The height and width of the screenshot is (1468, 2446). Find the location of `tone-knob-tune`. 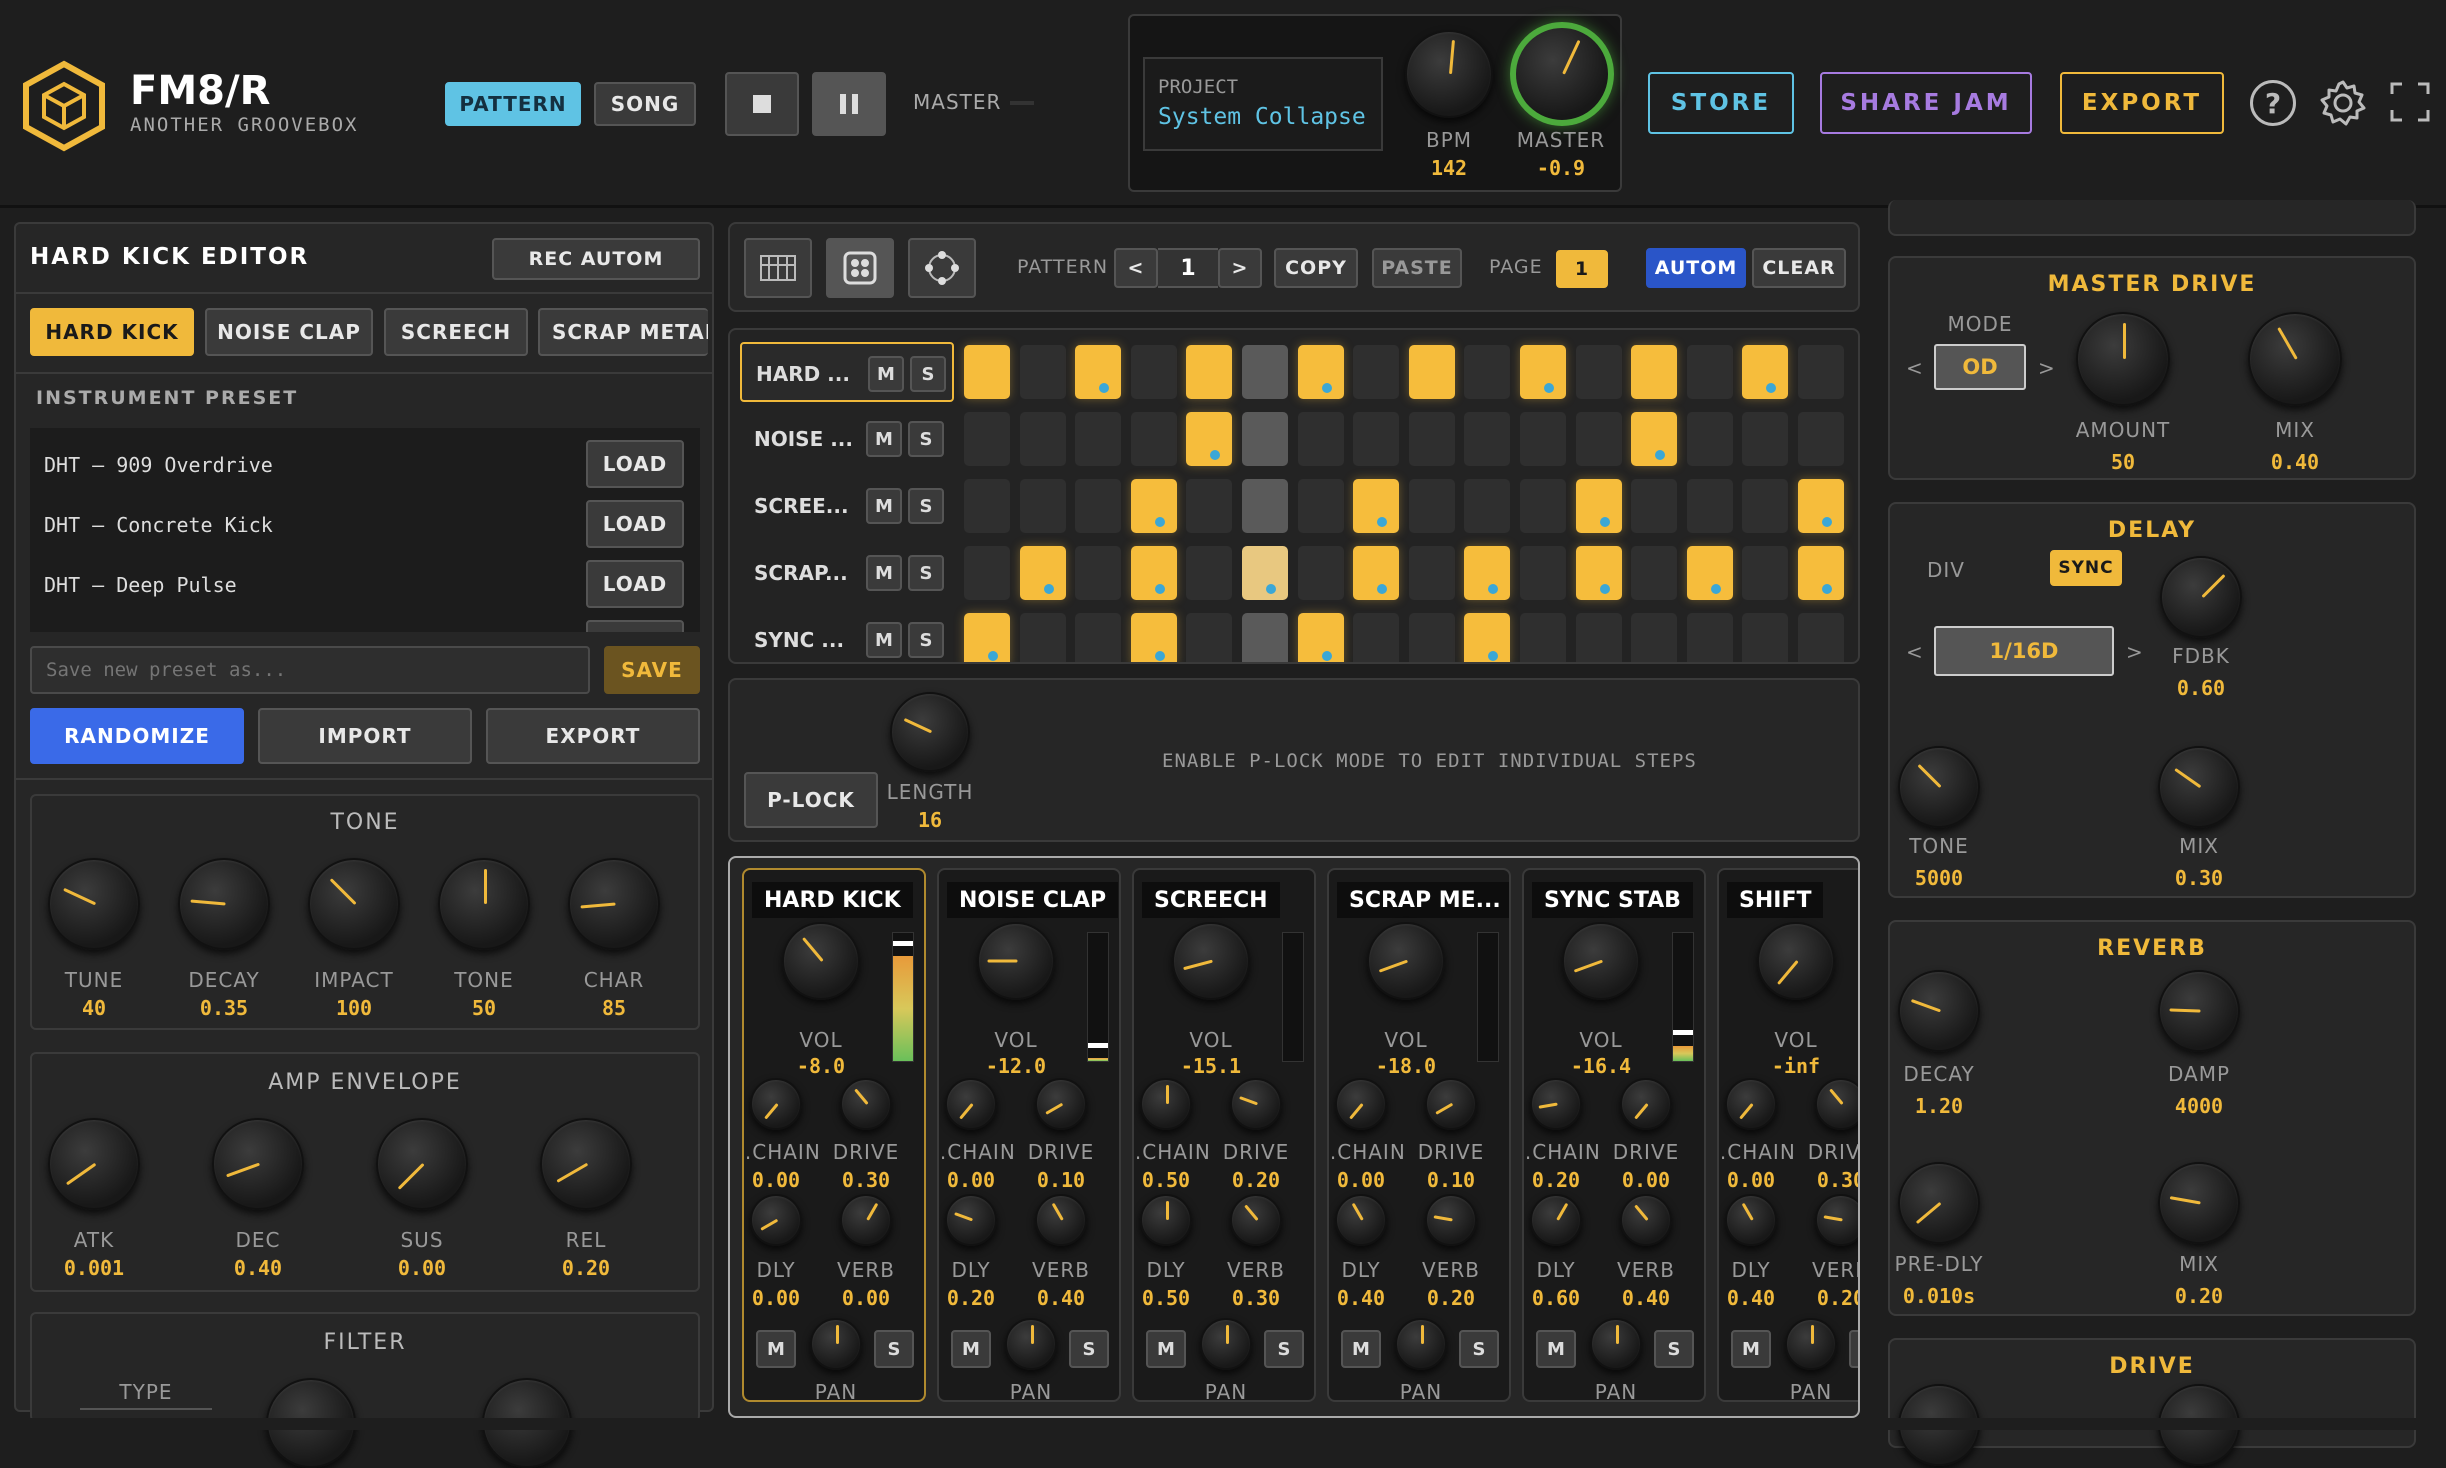

tone-knob-tune is located at coordinates (94, 904).